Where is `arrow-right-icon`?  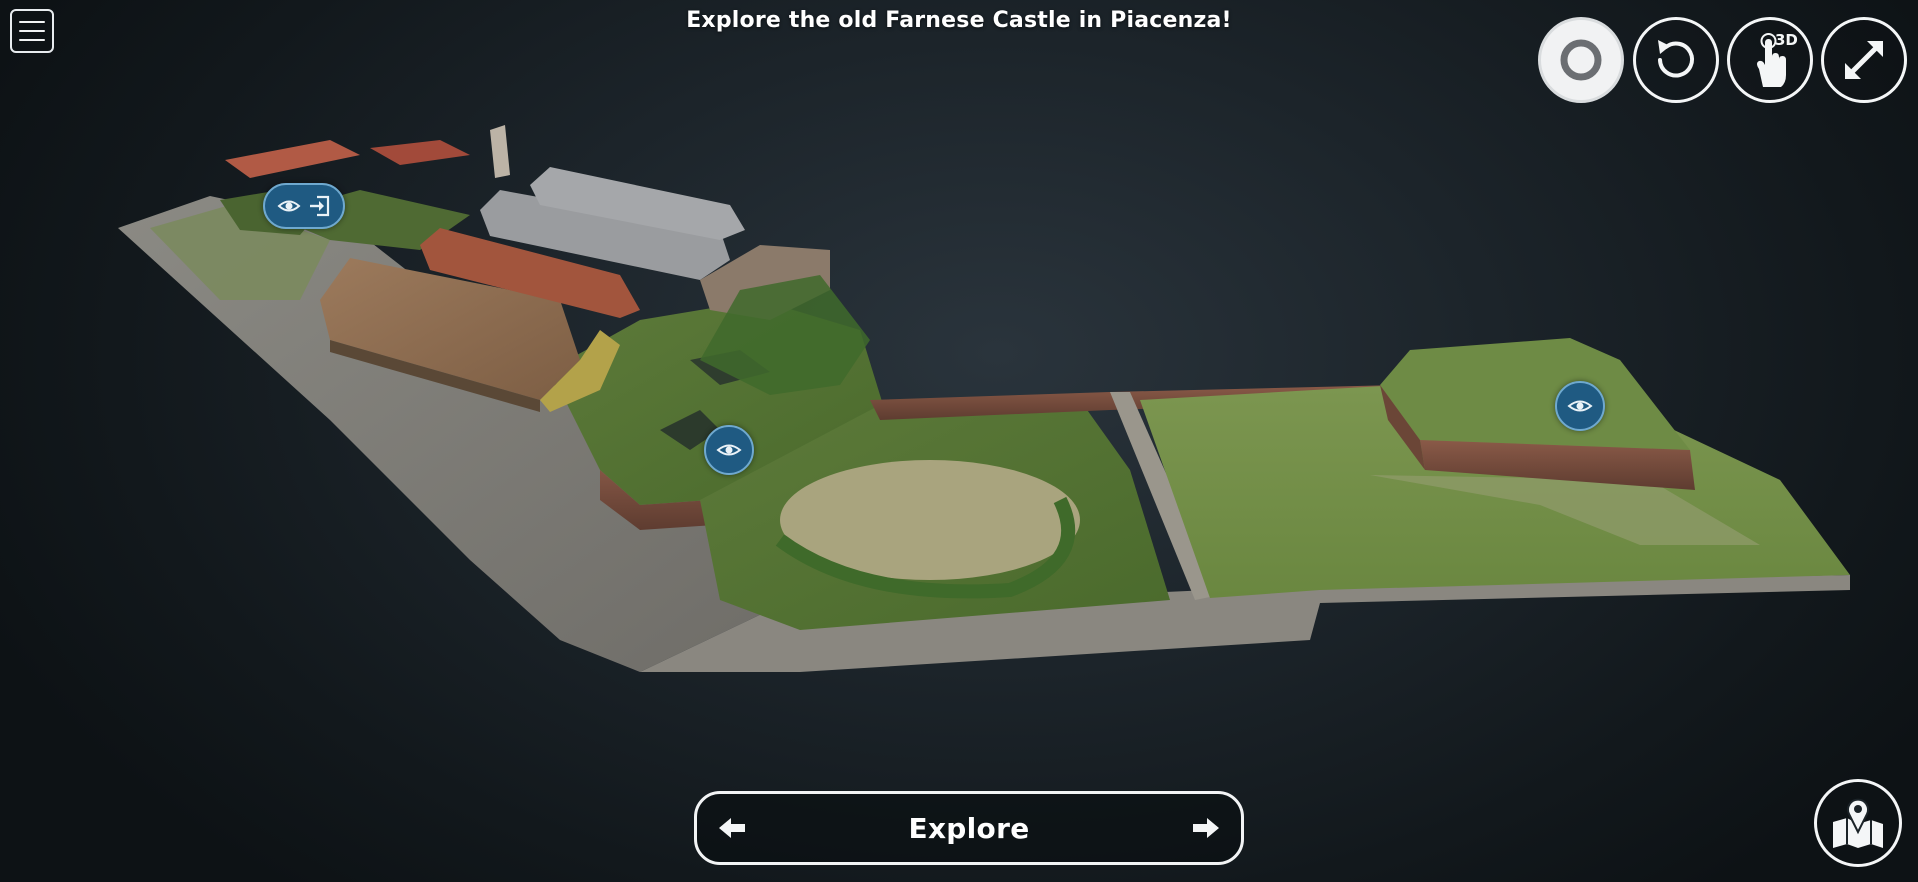 arrow-right-icon is located at coordinates (1206, 828).